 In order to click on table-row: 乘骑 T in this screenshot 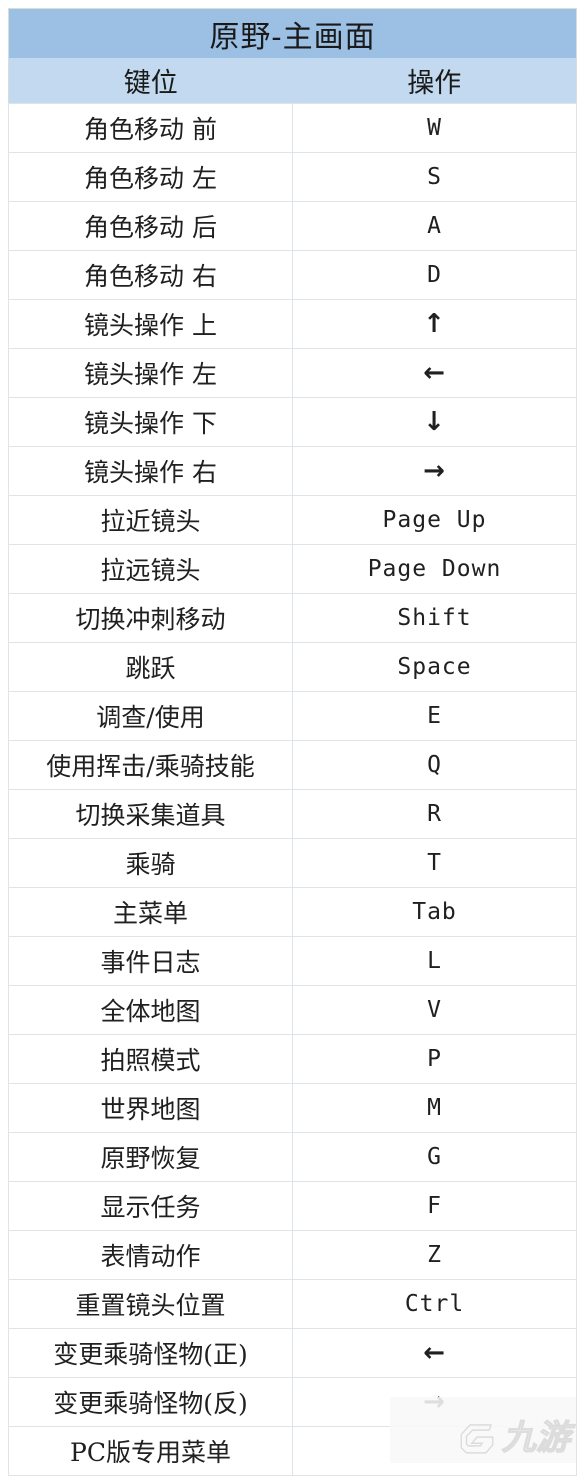, I will do `click(293, 863)`.